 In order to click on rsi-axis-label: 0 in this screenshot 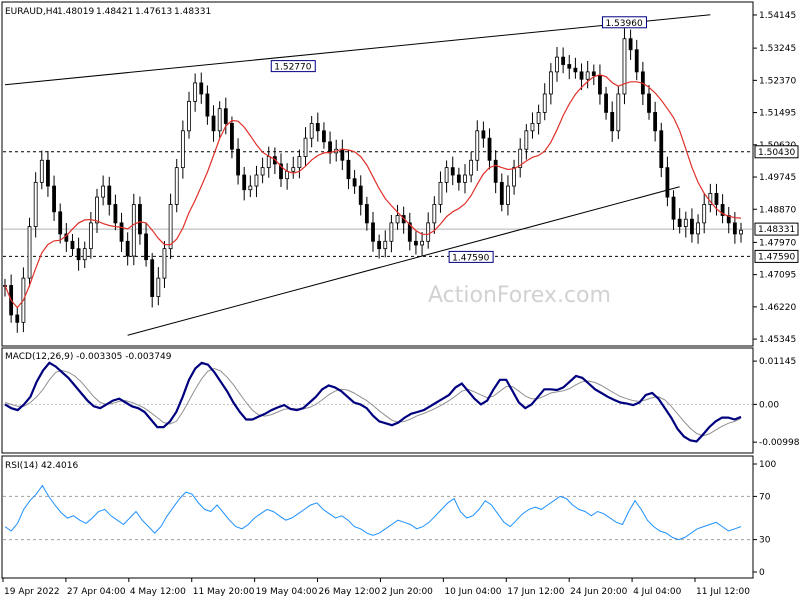, I will do `click(762, 573)`.